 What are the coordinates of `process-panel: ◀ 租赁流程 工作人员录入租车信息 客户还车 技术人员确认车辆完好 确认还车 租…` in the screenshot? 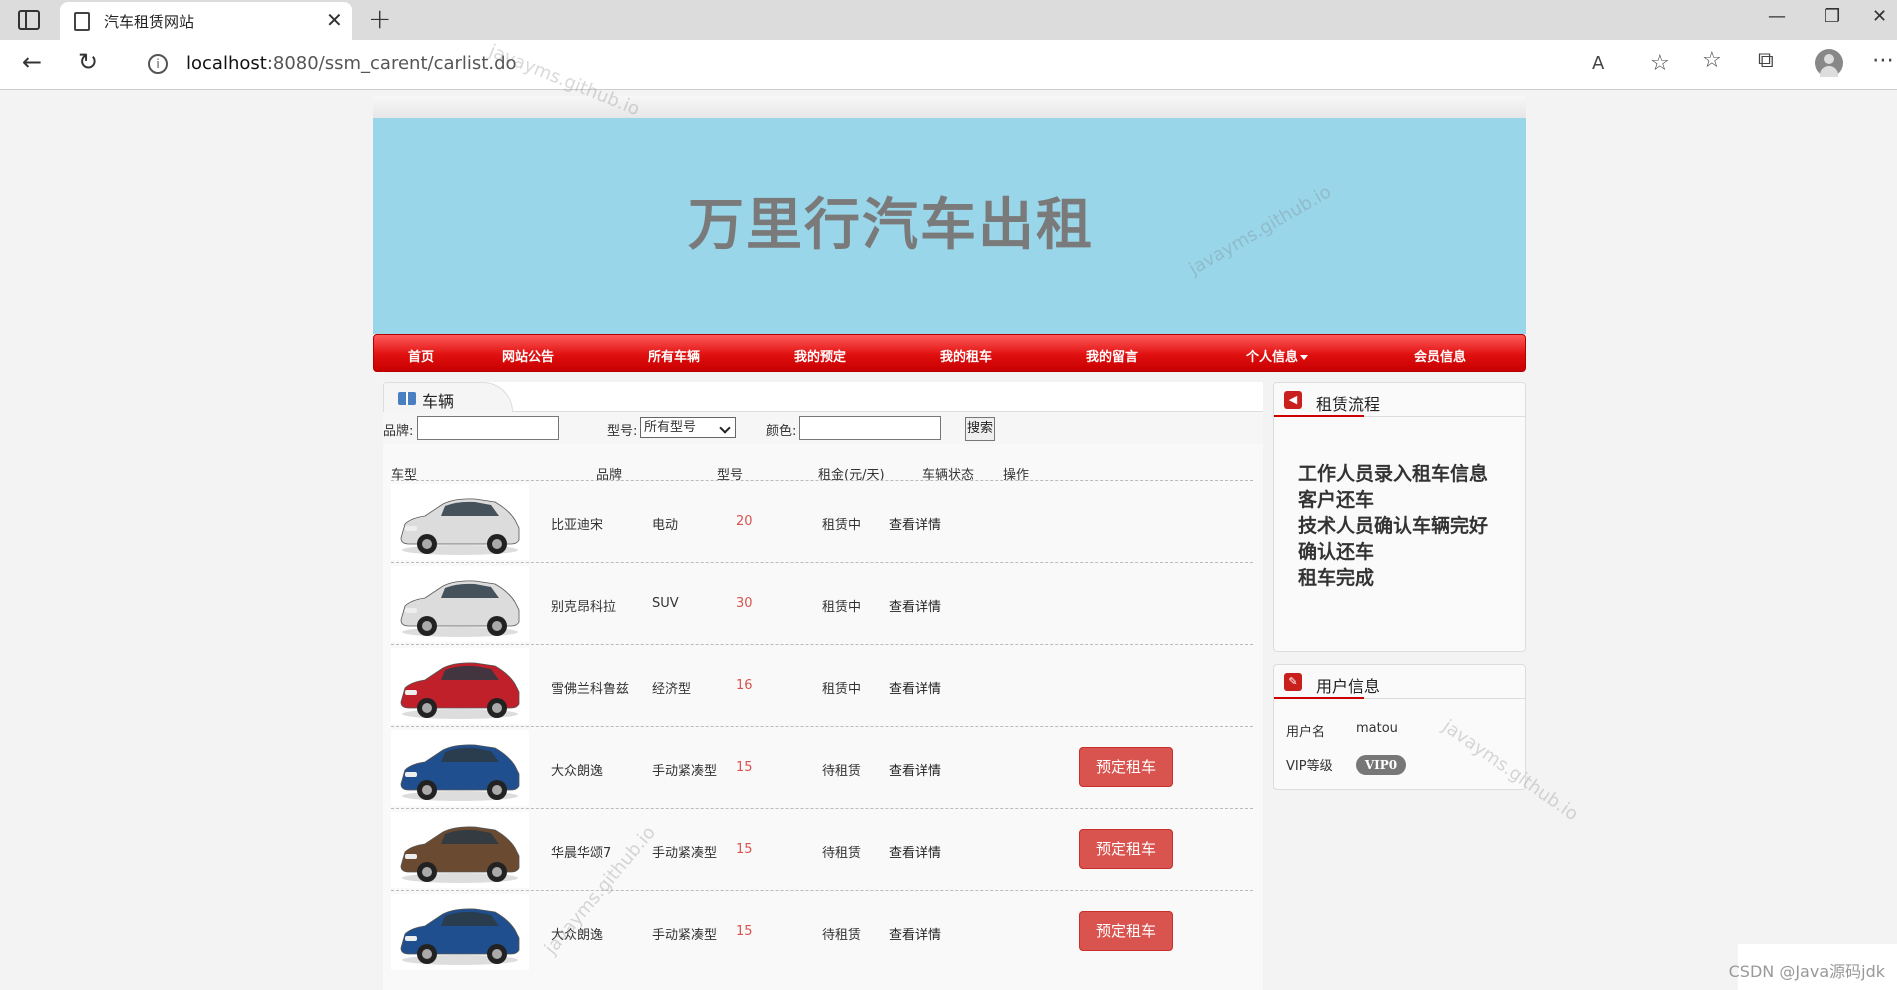 It's located at (1399, 517).